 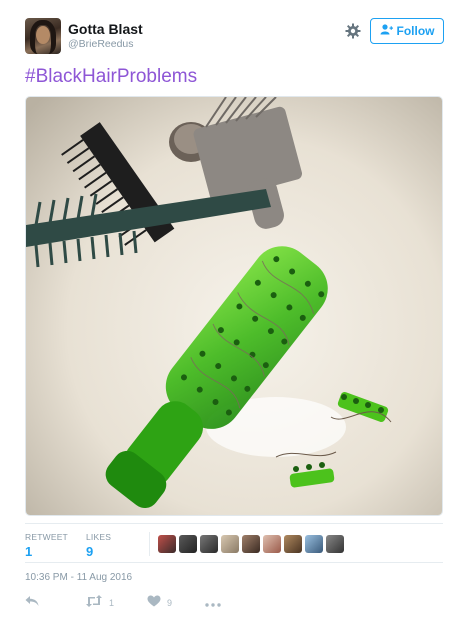 What do you see at coordinates (235, 604) in the screenshot?
I see `tweet-actions: 1 9` at bounding box center [235, 604].